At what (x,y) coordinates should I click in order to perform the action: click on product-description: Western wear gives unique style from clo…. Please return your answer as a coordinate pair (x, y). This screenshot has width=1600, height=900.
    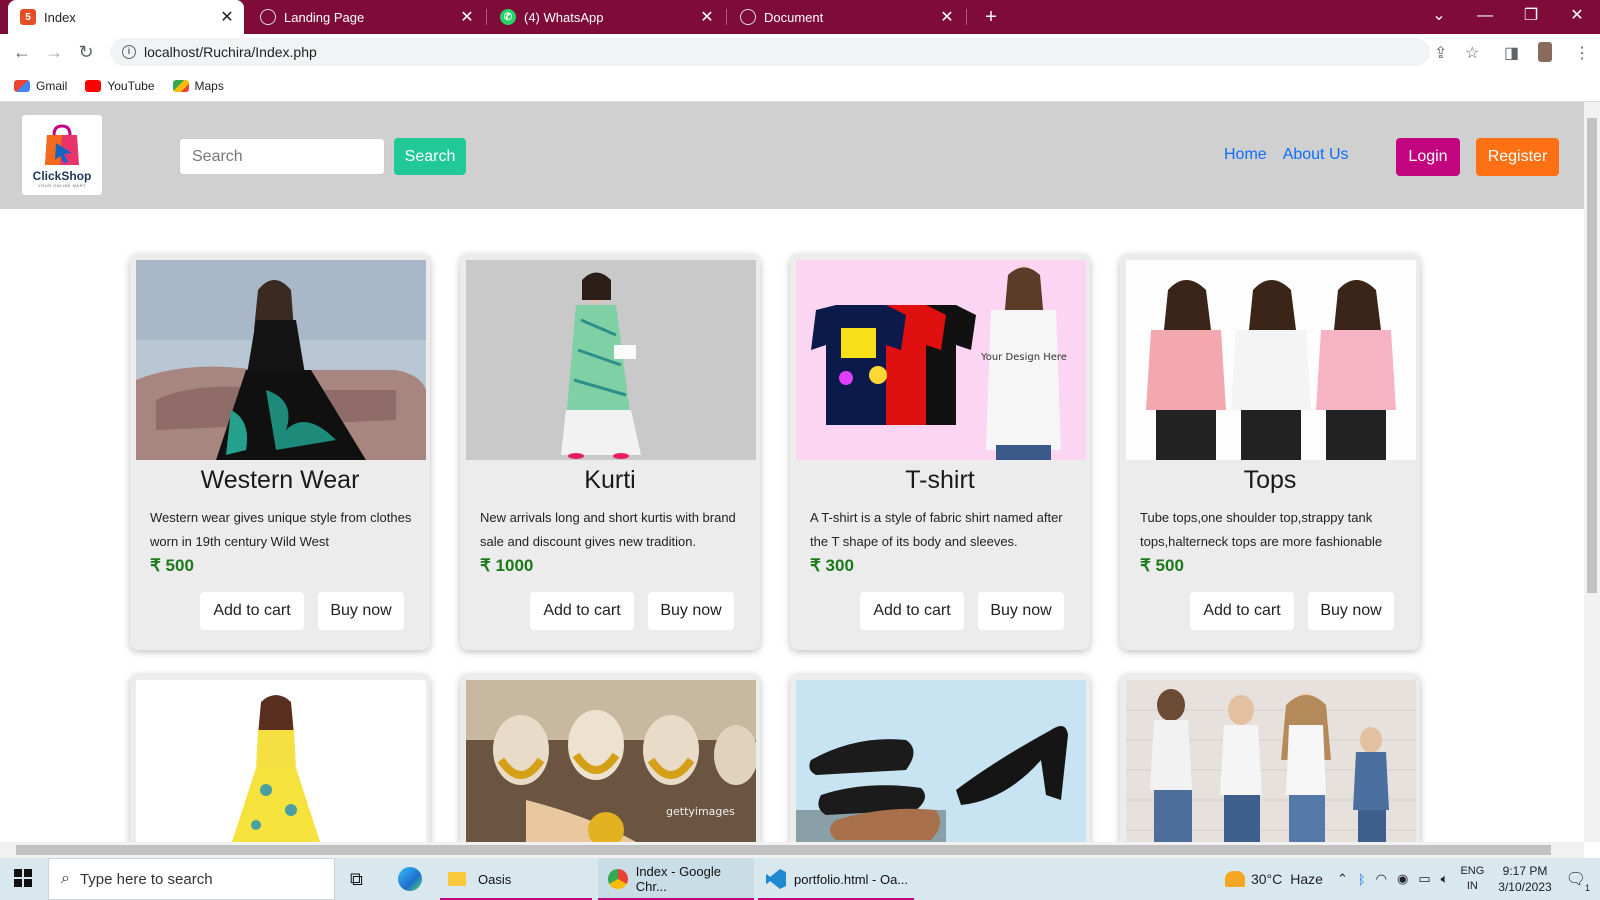
    Looking at the image, I should click on (281, 529).